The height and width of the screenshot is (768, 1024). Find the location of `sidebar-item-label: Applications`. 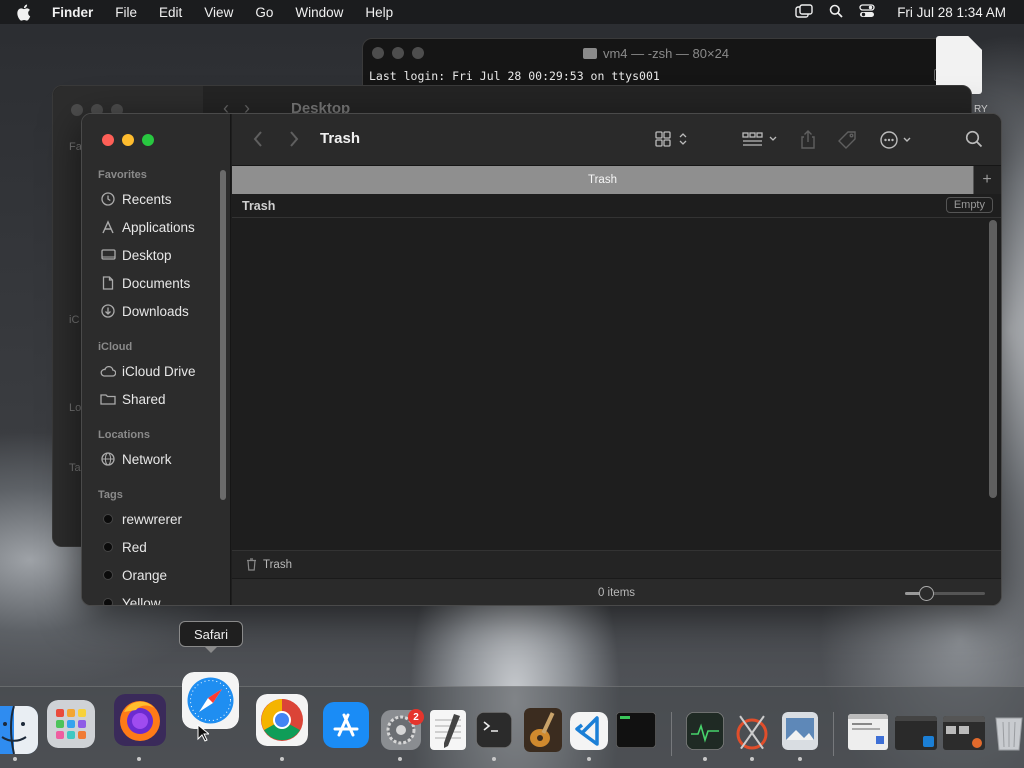

sidebar-item-label: Applications is located at coordinates (158, 227).